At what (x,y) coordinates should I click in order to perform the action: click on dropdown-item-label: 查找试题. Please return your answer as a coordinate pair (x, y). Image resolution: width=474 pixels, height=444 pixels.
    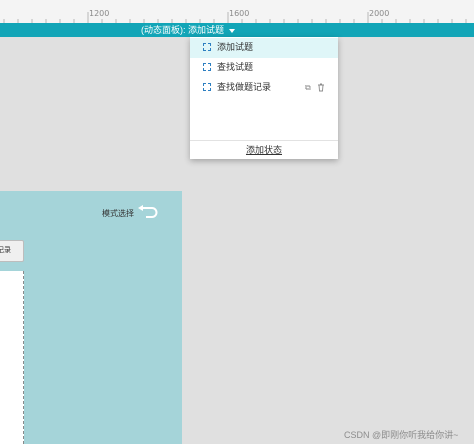
    Looking at the image, I should click on (235, 67).